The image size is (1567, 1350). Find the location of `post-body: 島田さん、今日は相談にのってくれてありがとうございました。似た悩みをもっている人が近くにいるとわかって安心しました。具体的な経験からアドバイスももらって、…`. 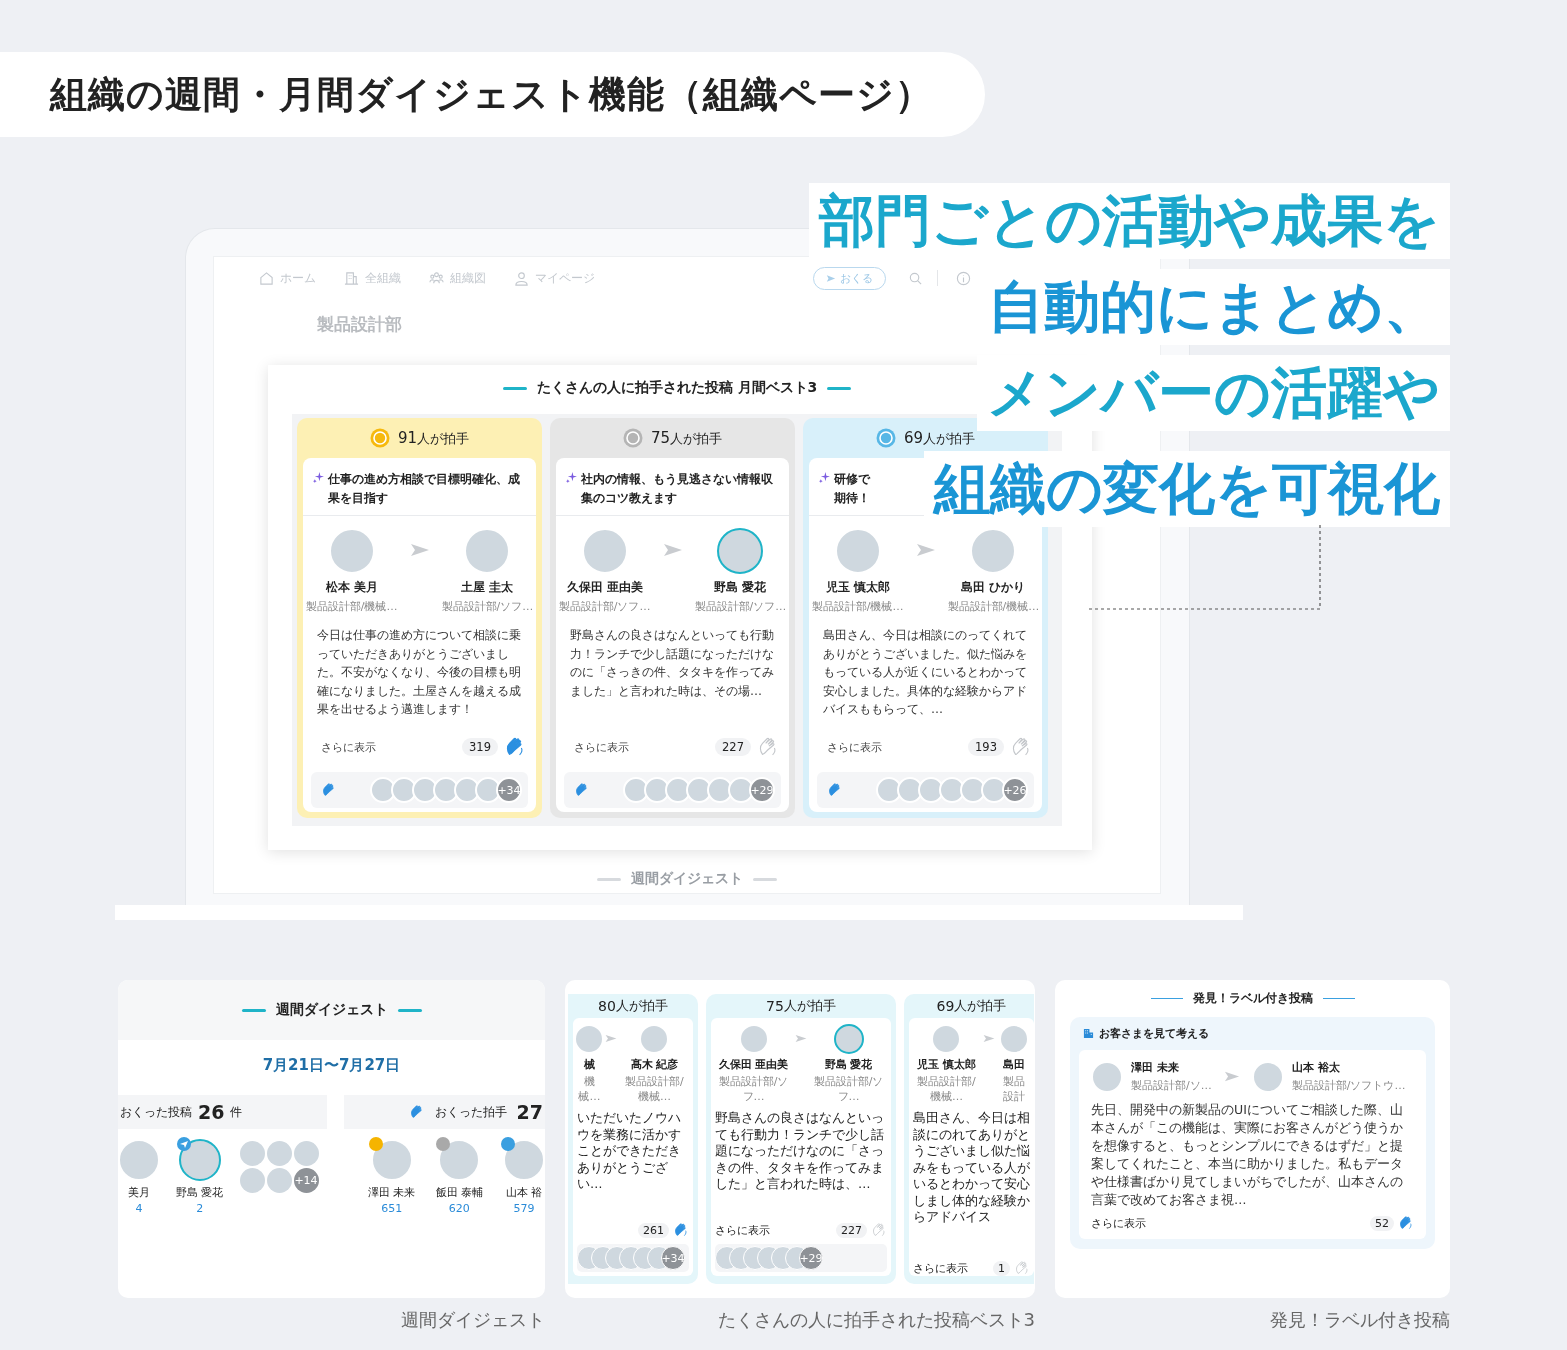

post-body: 島田さん、今日は相談にのってくれてありがとうございました。似た悩みをもっている人が近くにいるとわかって安心しました。具体的な経験からアドバイスももらって、… is located at coordinates (925, 673).